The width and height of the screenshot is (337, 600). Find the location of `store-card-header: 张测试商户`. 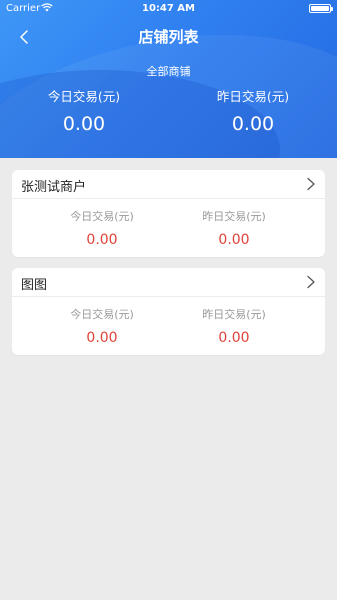

store-card-header: 张测试商户 is located at coordinates (168, 184).